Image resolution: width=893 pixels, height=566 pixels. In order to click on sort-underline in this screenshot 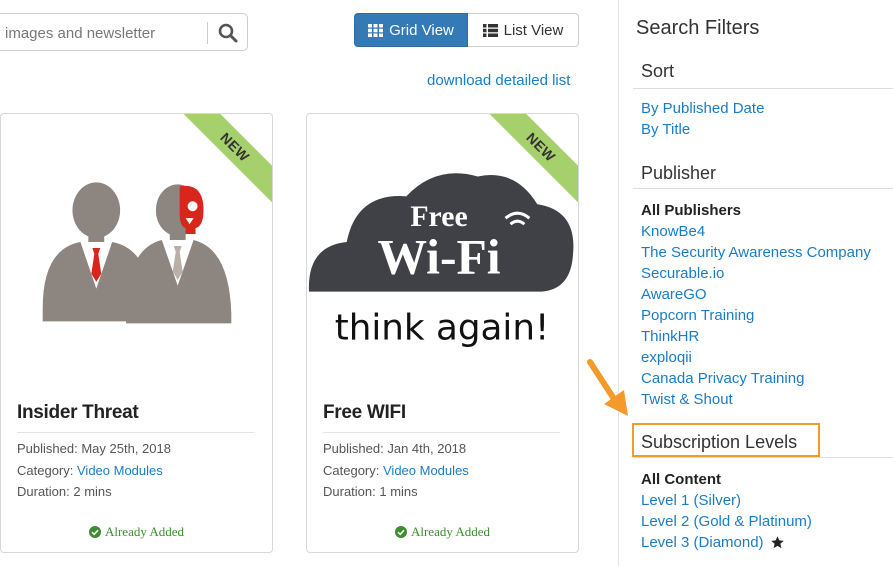, I will do `click(763, 88)`.